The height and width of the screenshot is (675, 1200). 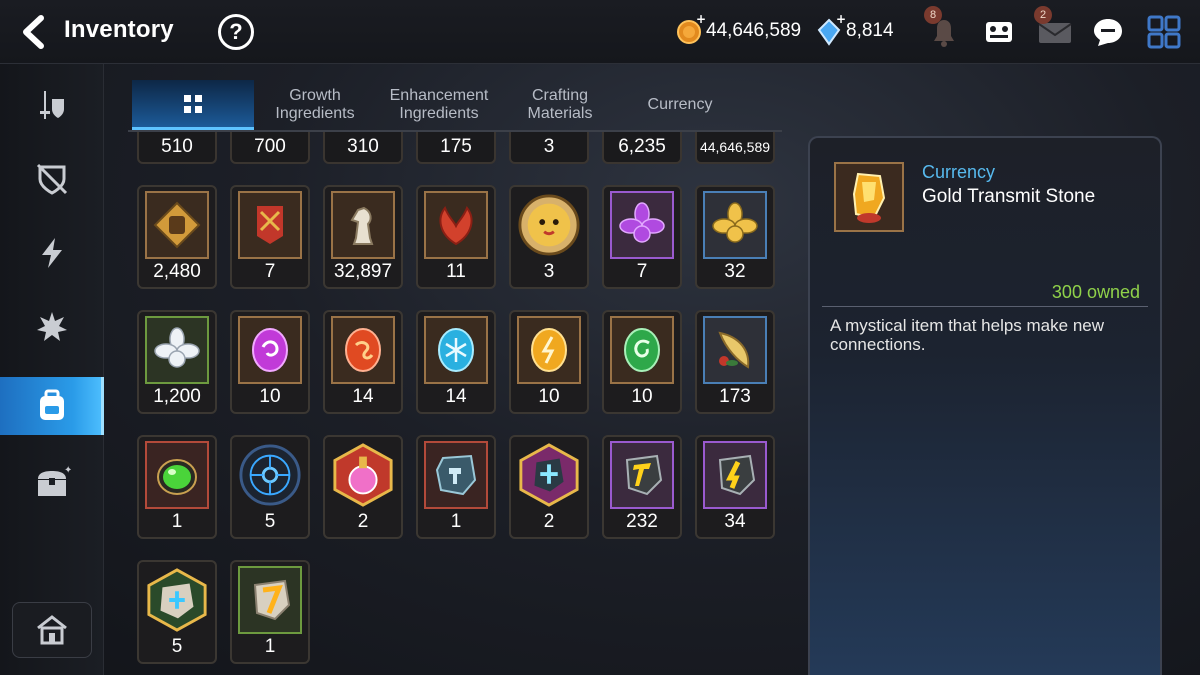 What do you see at coordinates (985, 306) in the screenshot?
I see `divider` at bounding box center [985, 306].